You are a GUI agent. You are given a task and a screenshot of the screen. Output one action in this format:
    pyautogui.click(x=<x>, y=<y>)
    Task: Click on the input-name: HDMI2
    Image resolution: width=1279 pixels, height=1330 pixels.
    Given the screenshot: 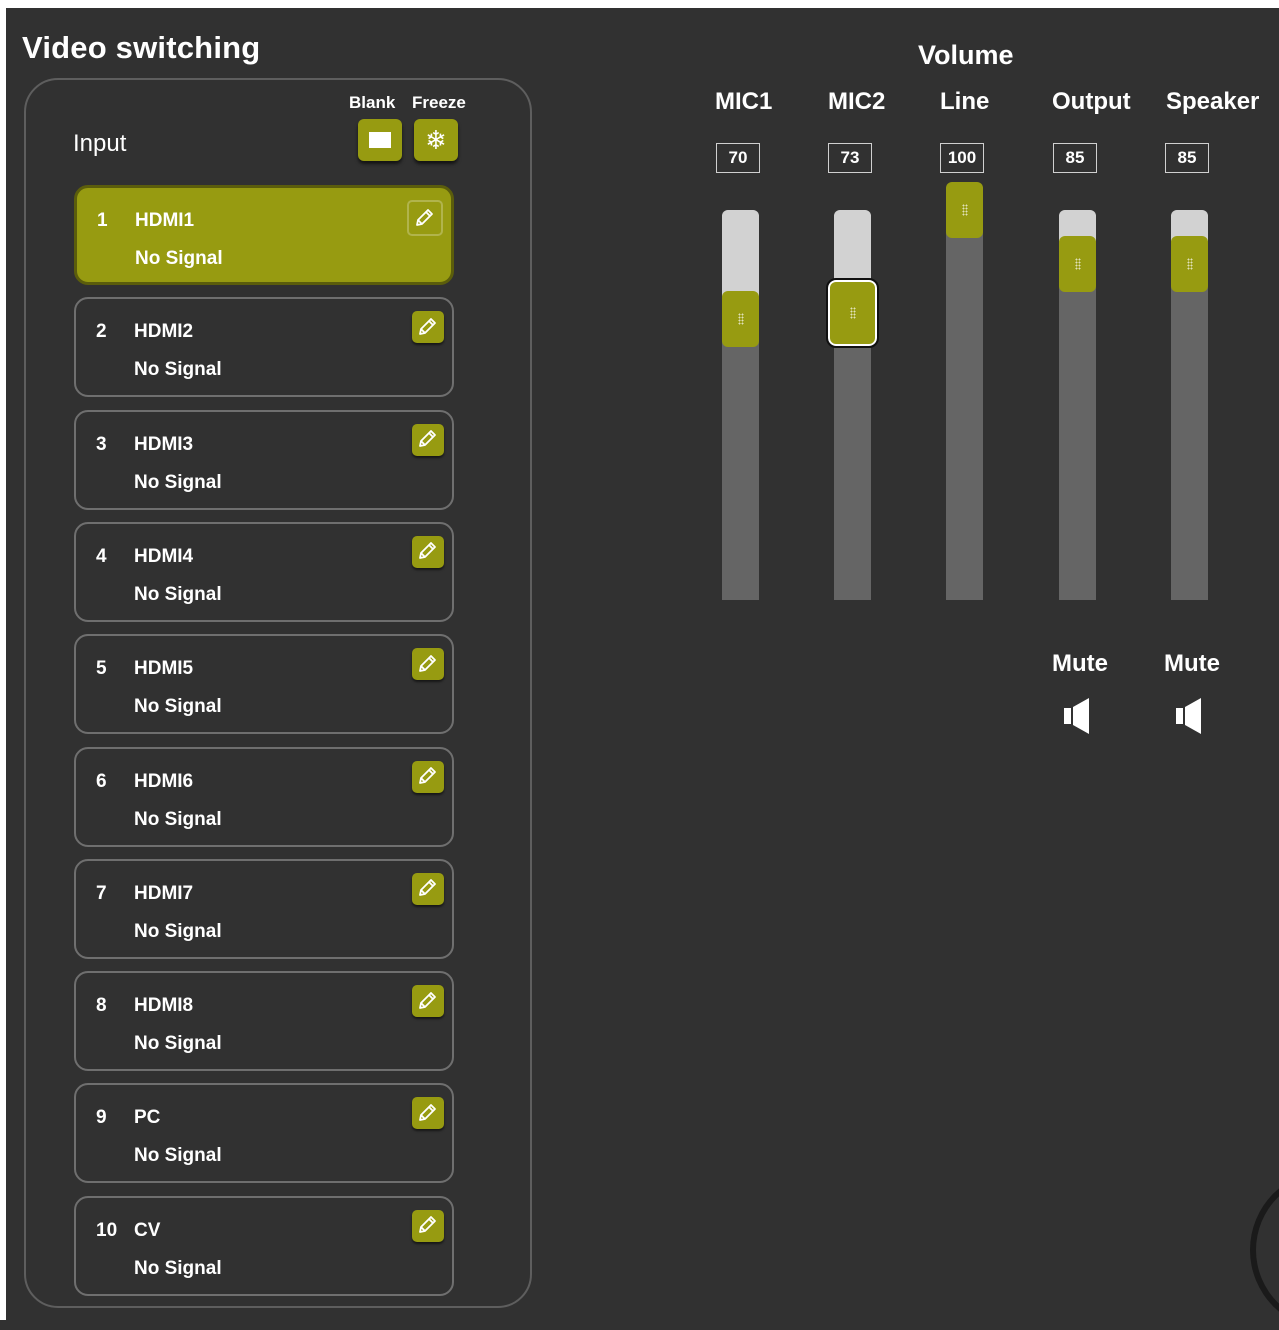 What is the action you would take?
    pyautogui.click(x=164, y=332)
    